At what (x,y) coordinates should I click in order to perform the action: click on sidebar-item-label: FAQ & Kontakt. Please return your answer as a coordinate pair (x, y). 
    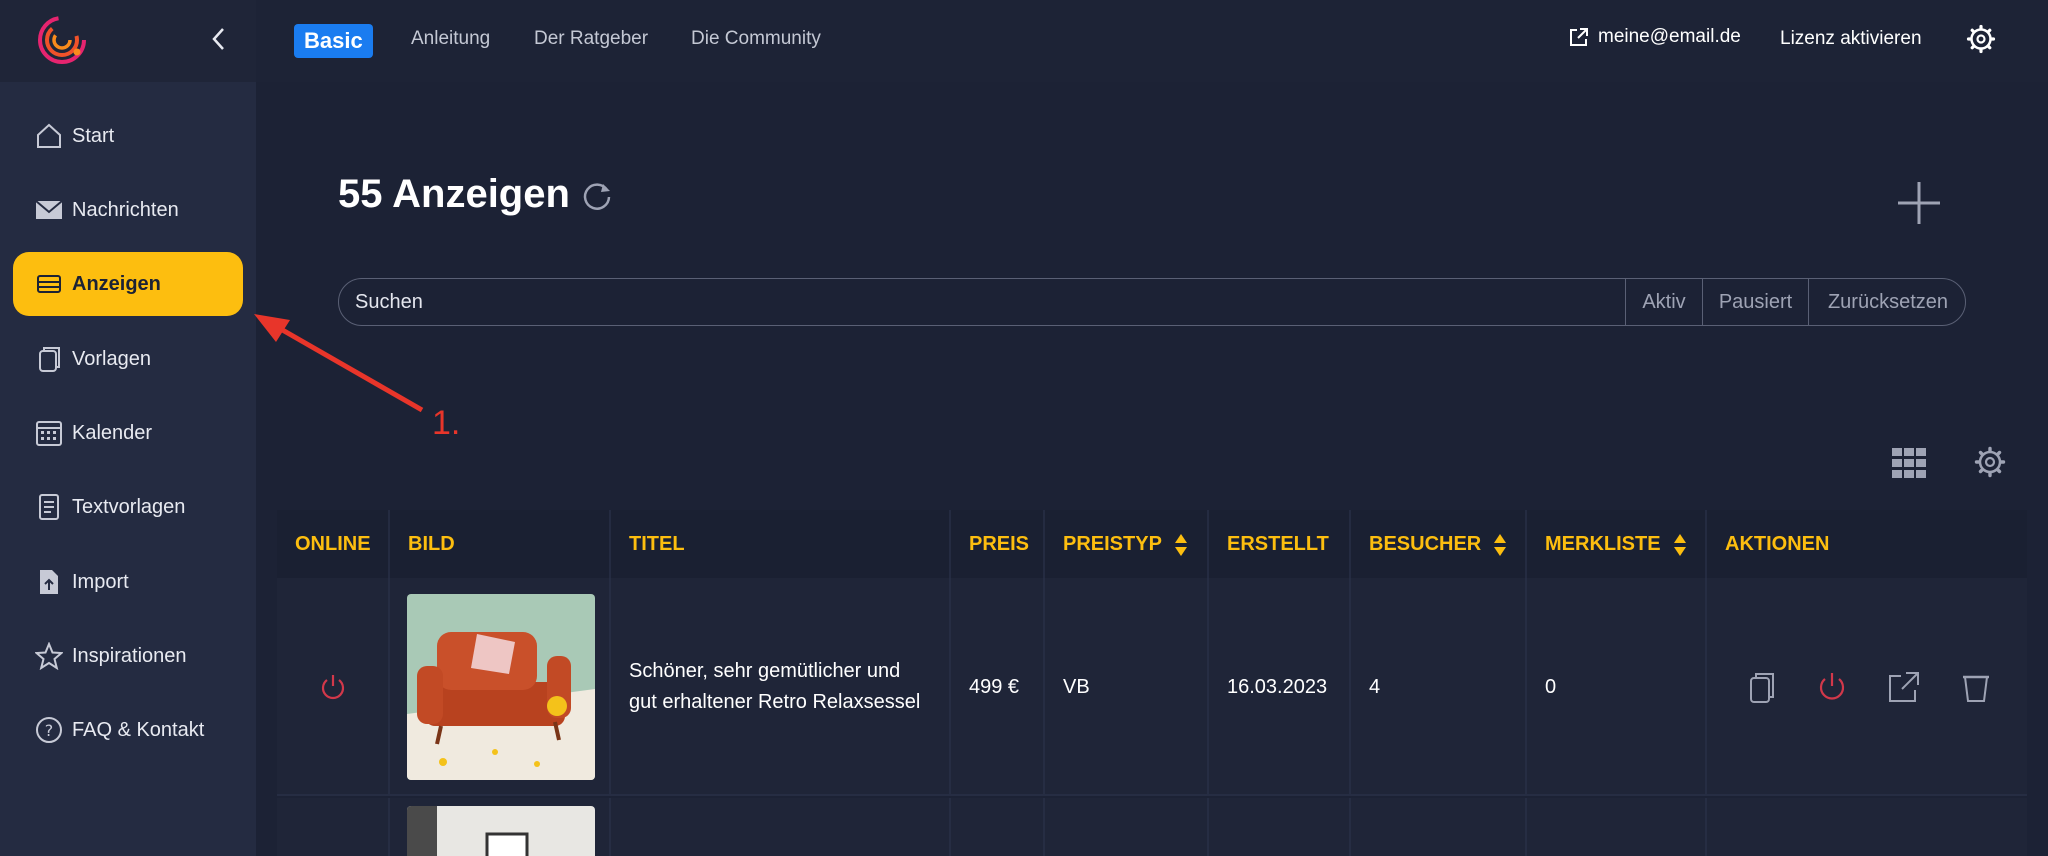
    Looking at the image, I should click on (138, 730).